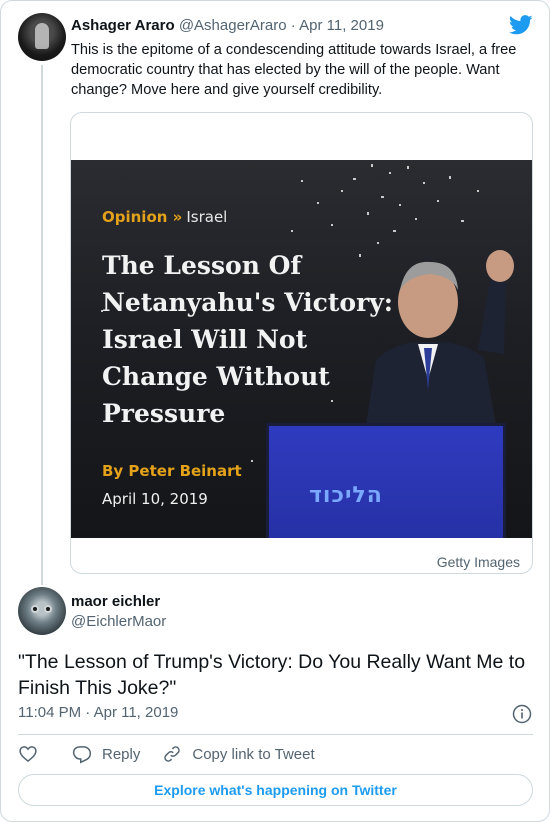  I want to click on divider, so click(275, 734).